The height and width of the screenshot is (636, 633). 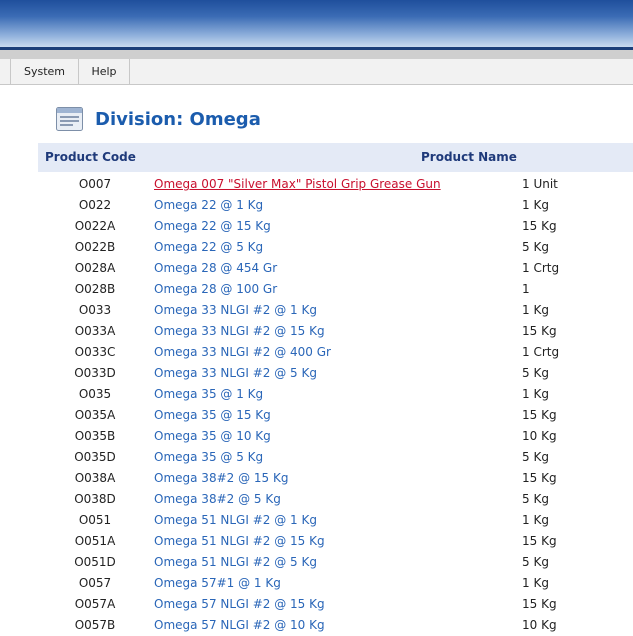 What do you see at coordinates (335, 157) in the screenshot?
I see `table-header: Product Code Product Name` at bounding box center [335, 157].